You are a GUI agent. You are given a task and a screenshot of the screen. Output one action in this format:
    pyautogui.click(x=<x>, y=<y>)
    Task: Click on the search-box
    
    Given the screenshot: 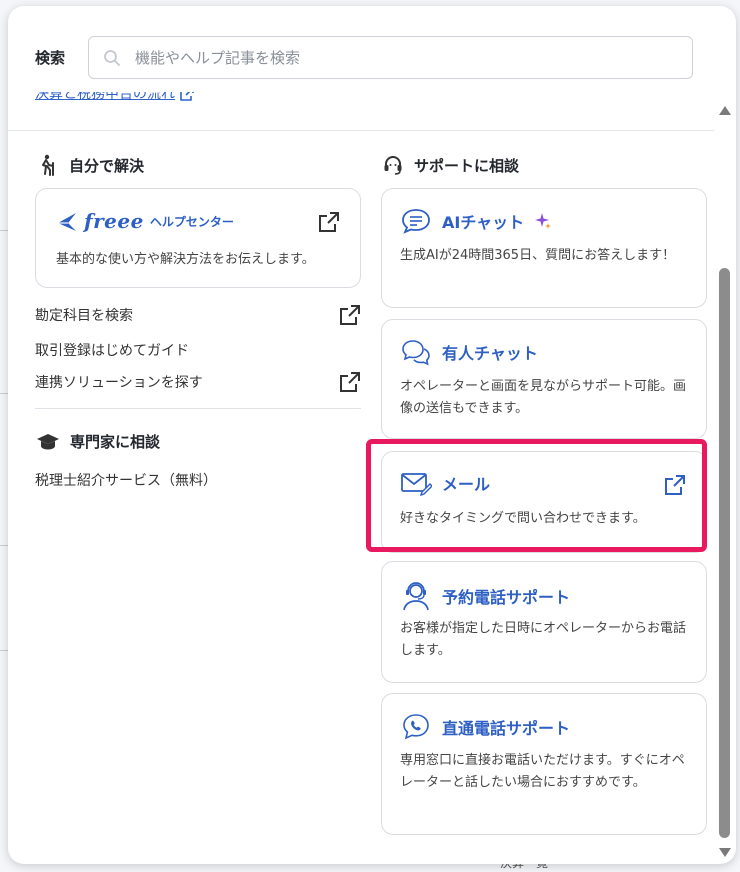 What is the action you would take?
    pyautogui.click(x=390, y=57)
    